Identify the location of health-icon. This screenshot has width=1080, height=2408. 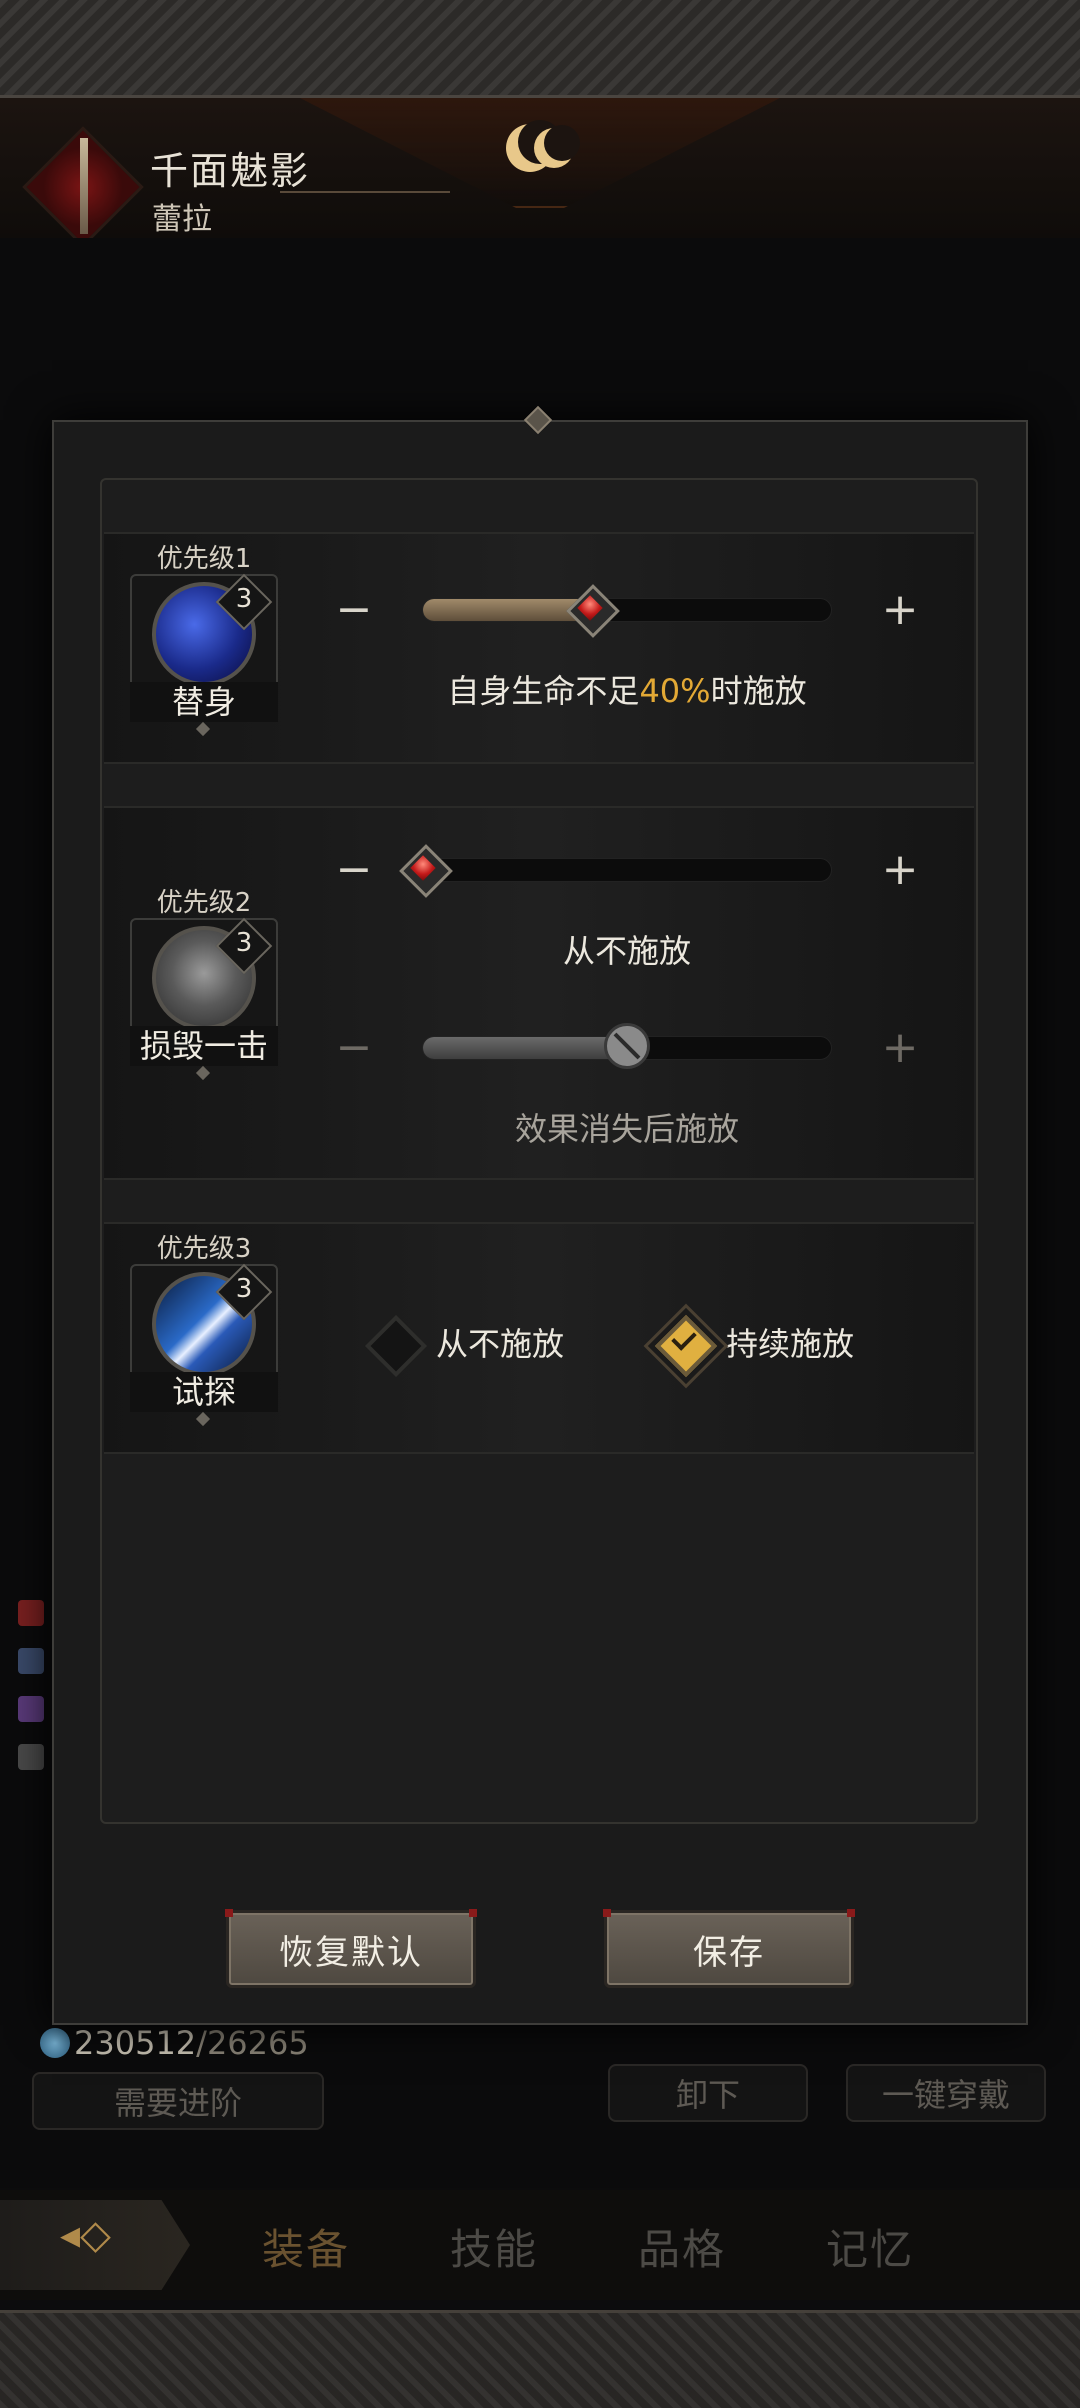
(31, 1613).